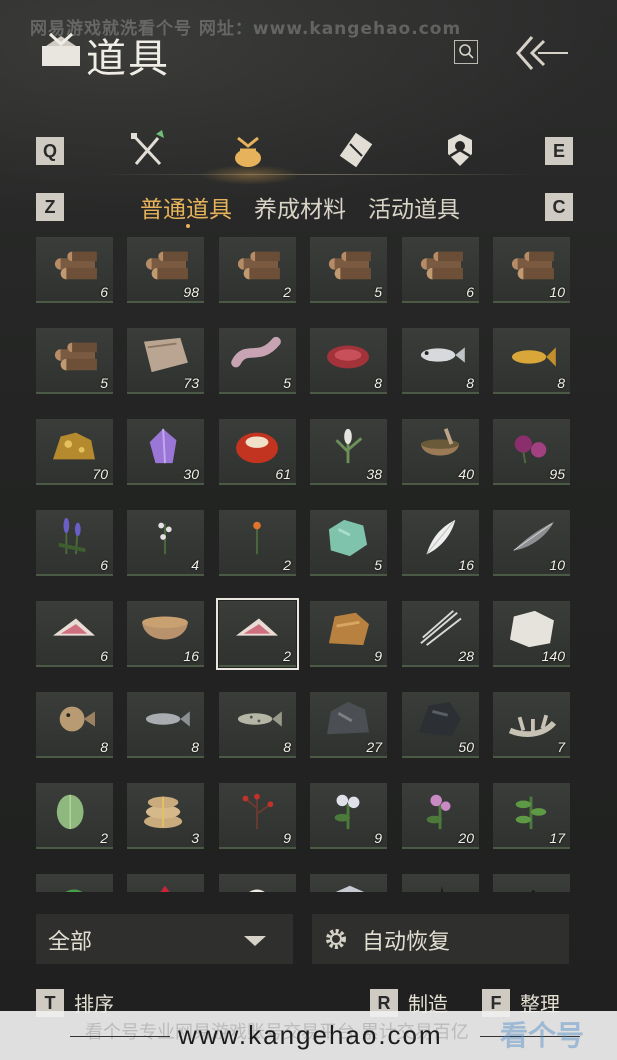 The width and height of the screenshot is (617, 1060). What do you see at coordinates (466, 52) in the screenshot?
I see `search-button` at bounding box center [466, 52].